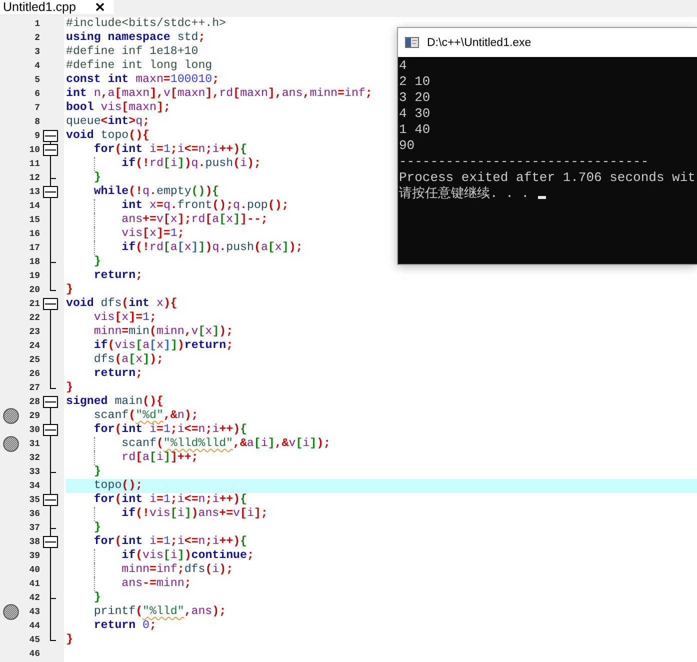 This screenshot has height=662, width=697. Describe the element at coordinates (118, 486) in the screenshot. I see `code-line: topo();` at that location.